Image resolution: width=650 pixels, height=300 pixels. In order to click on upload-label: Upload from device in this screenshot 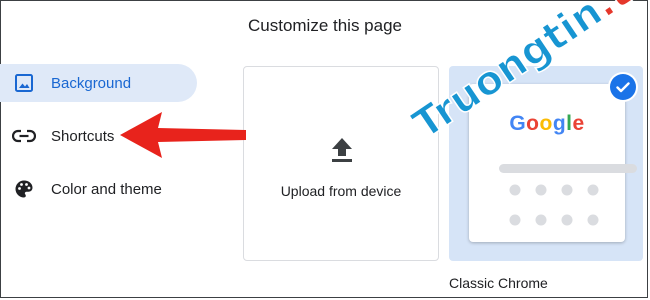, I will do `click(341, 191)`.